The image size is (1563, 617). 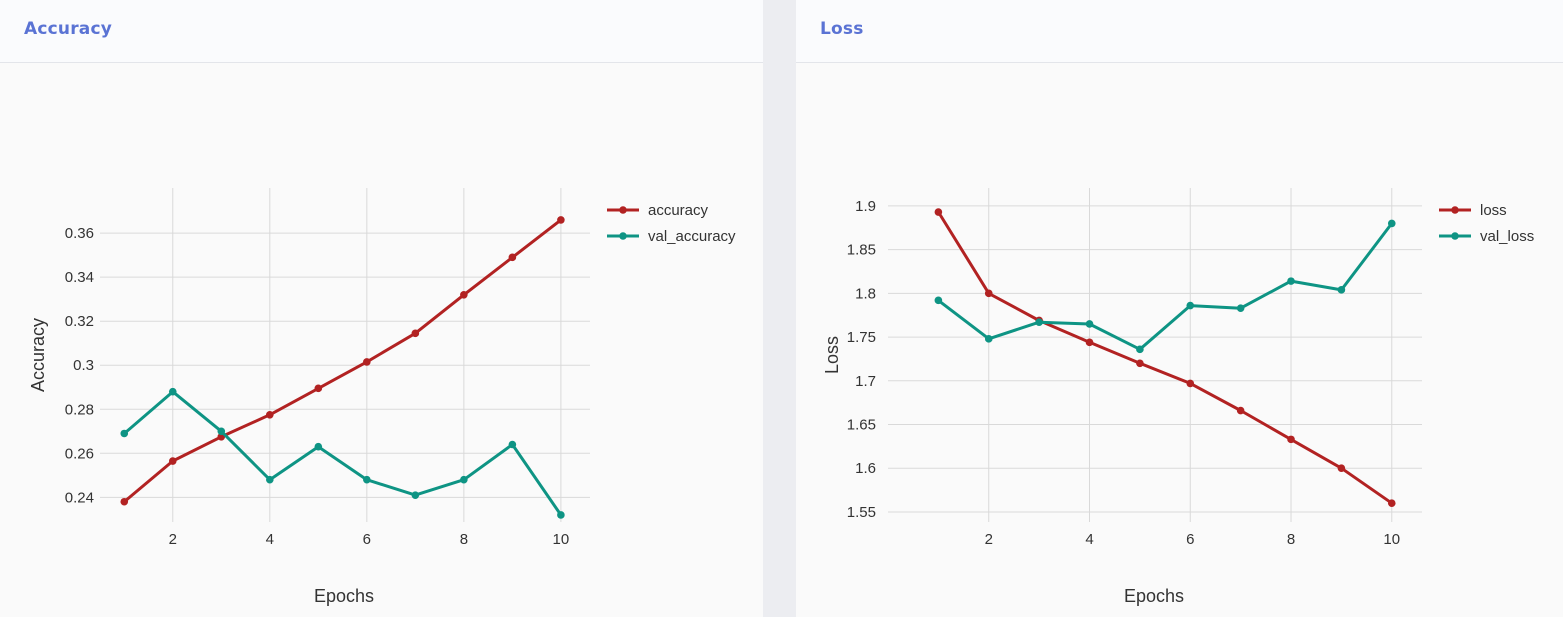 I want to click on y-tick-label: 0.32, so click(x=79, y=321).